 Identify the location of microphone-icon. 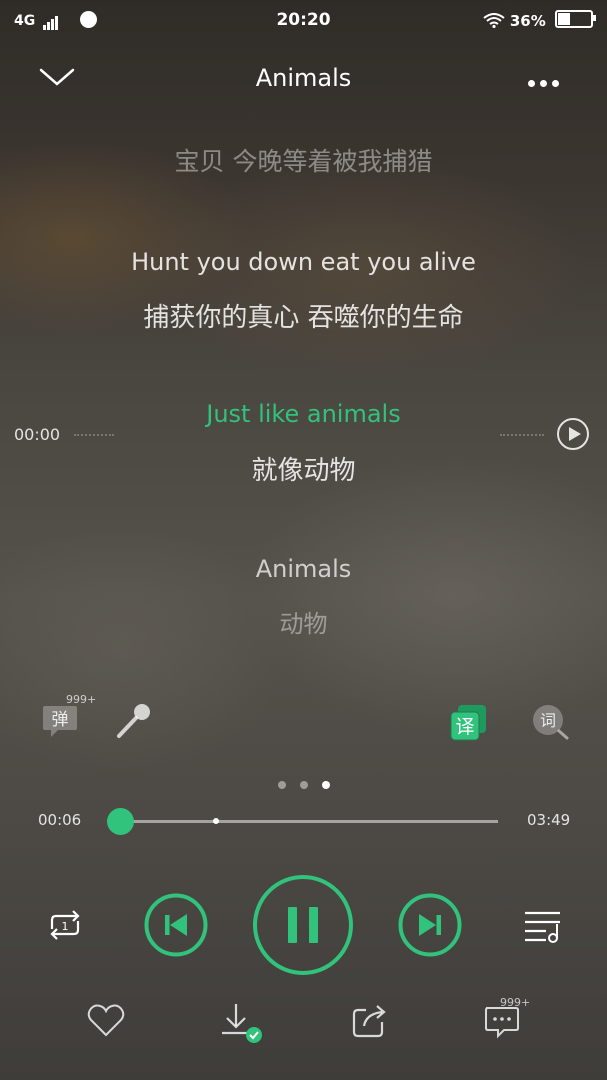
(133, 721).